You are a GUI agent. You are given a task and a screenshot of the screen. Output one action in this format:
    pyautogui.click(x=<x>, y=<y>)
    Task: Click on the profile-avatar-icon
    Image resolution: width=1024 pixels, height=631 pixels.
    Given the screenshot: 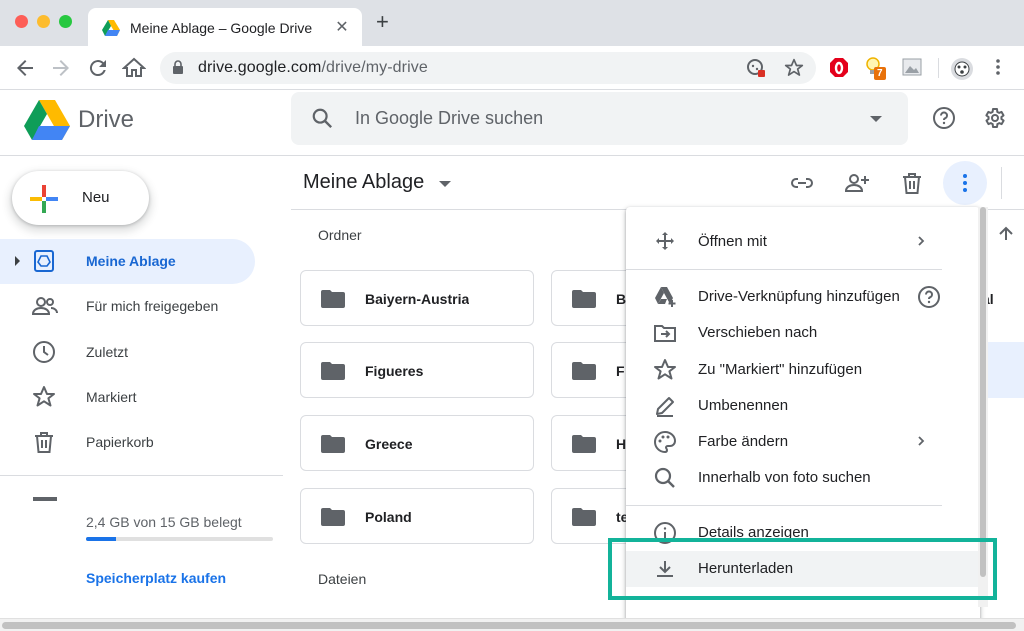 What is the action you would take?
    pyautogui.click(x=962, y=69)
    